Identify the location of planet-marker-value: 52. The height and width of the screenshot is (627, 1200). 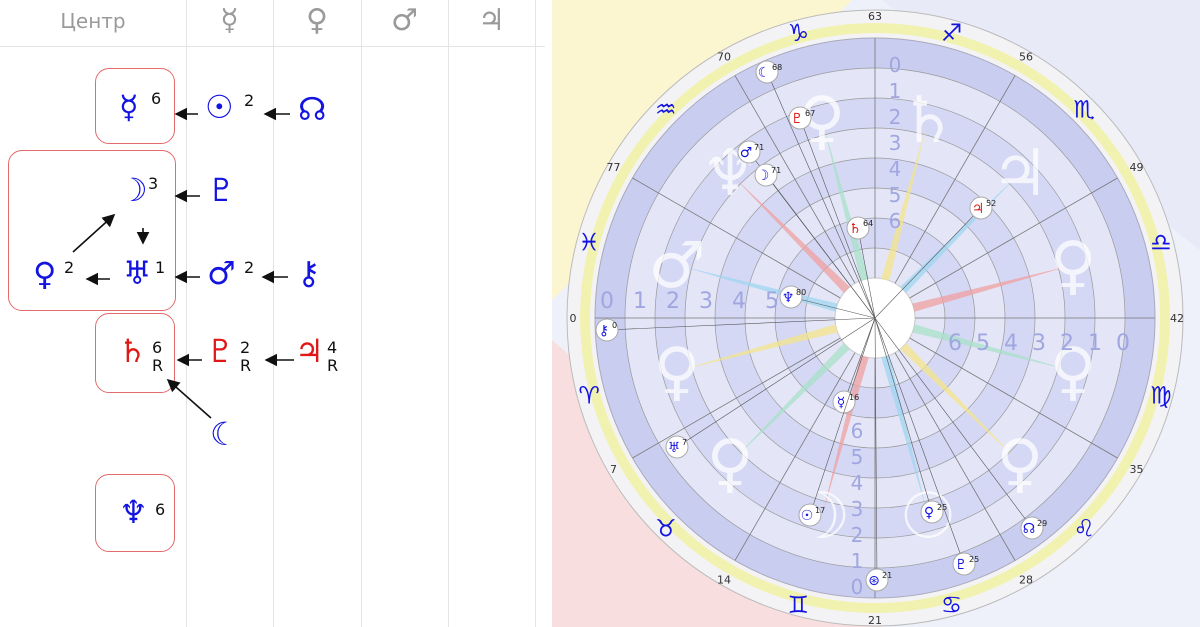
(991, 203).